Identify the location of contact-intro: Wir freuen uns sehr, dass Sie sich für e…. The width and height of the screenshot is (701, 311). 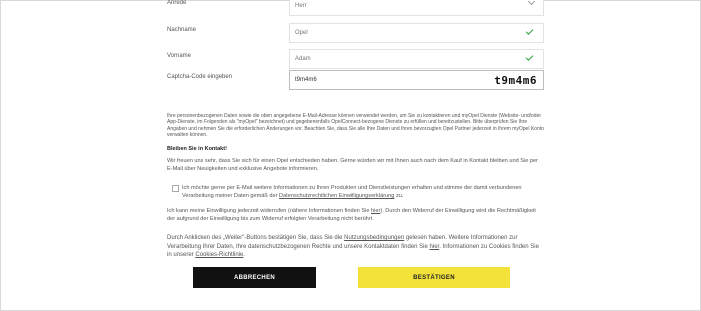
(352, 165).